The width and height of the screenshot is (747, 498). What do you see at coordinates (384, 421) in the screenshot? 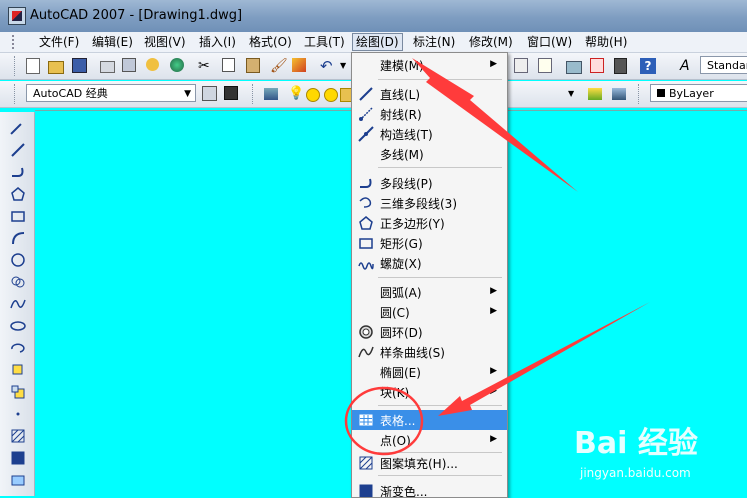
I see `annotation-circle-table` at bounding box center [384, 421].